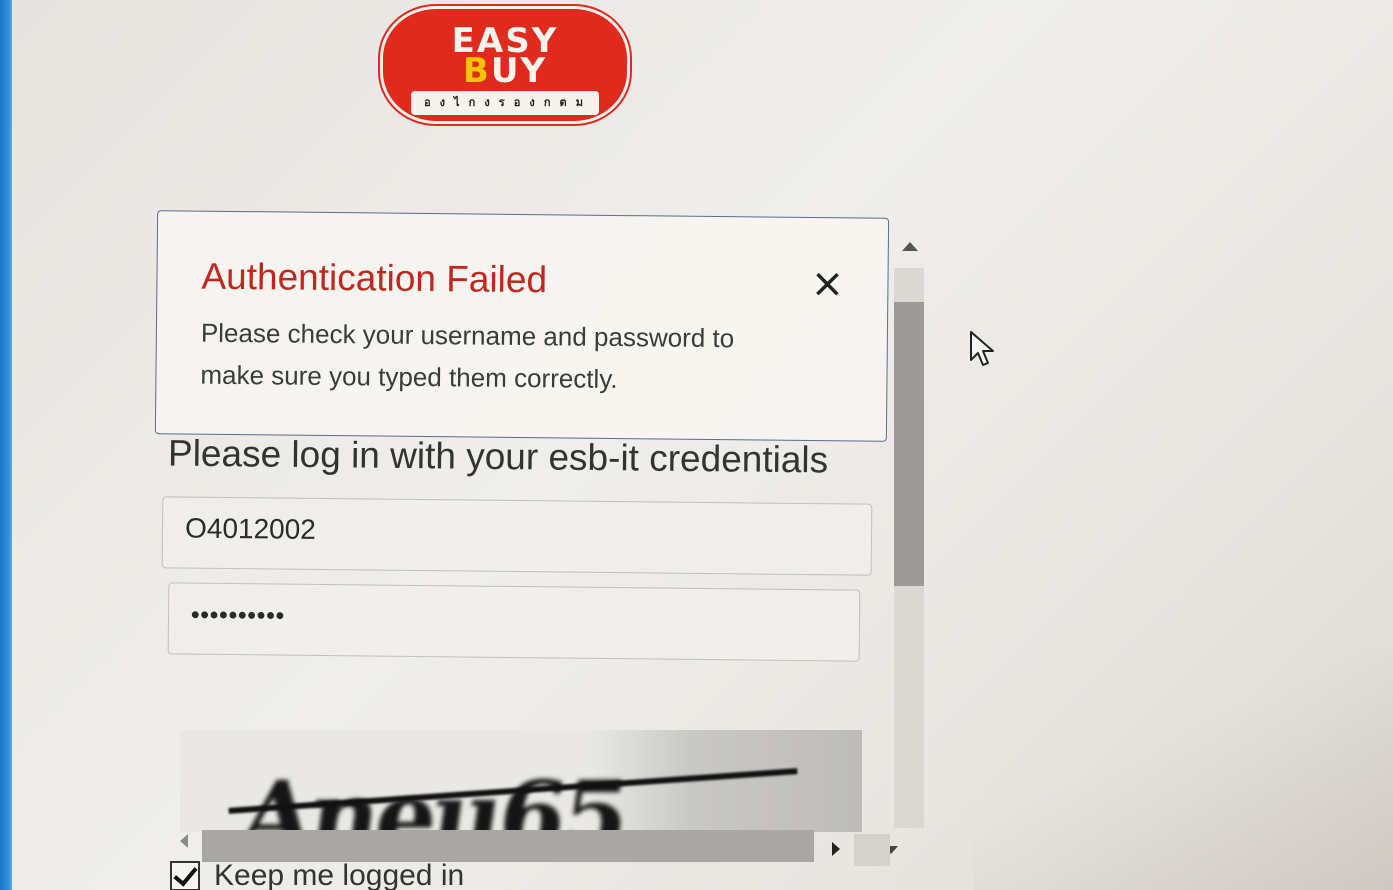 Image resolution: width=1393 pixels, height=890 pixels. I want to click on arrow-right-icon, so click(836, 849).